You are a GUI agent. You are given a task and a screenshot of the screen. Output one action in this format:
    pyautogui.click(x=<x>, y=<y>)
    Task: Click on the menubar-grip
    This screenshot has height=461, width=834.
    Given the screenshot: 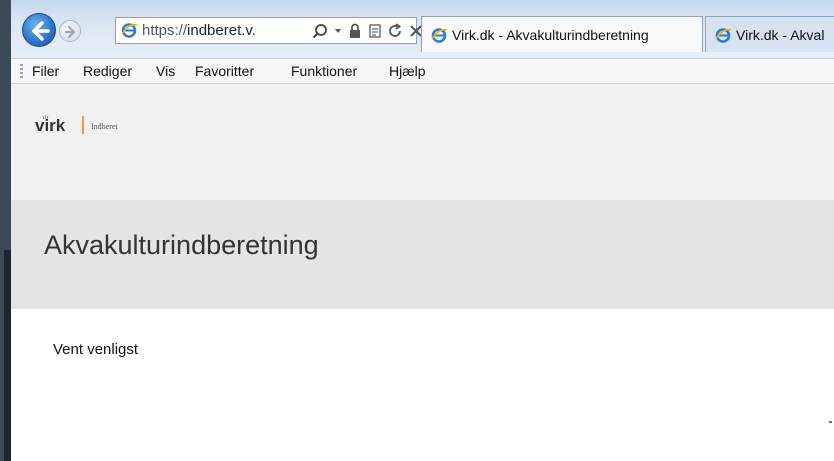 What is the action you would take?
    pyautogui.click(x=21, y=72)
    